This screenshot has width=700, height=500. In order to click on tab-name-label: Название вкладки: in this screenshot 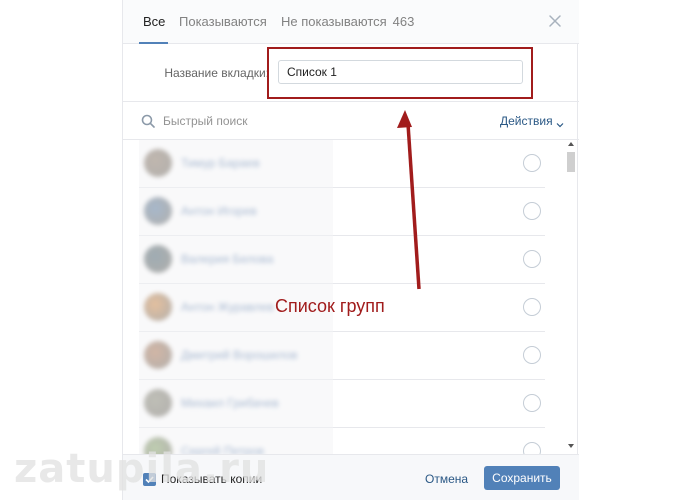, I will do `click(216, 73)`.